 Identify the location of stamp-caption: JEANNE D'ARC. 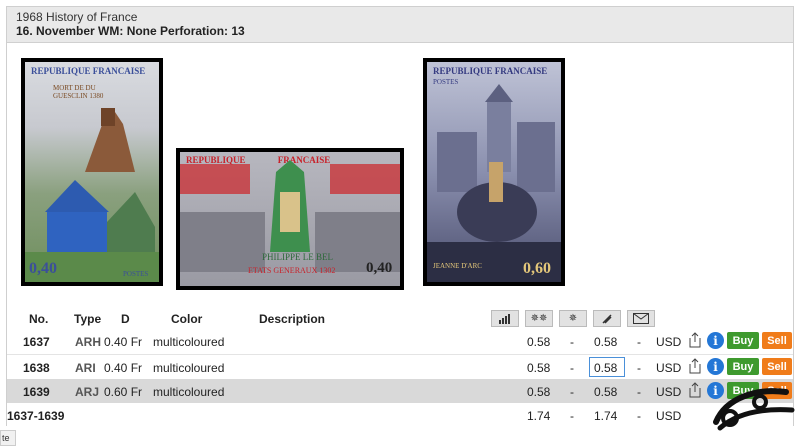
(457, 266).